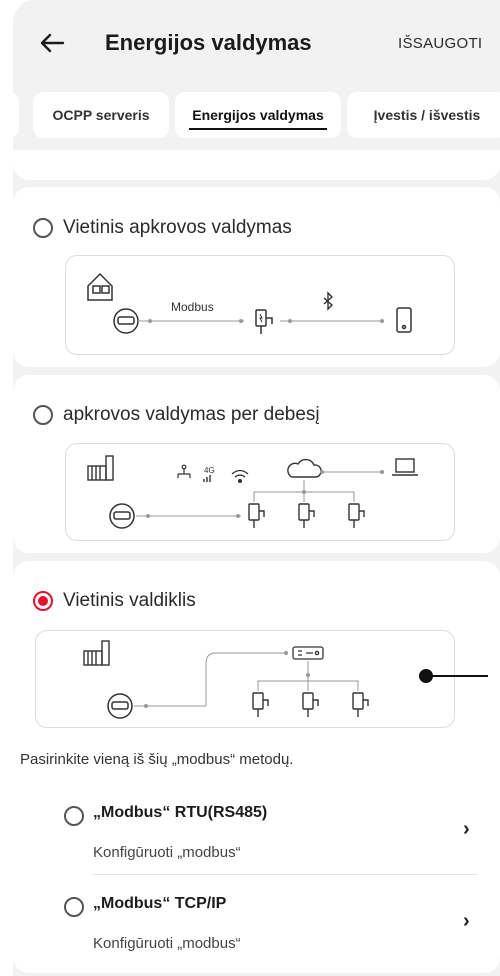 Image resolution: width=500 pixels, height=976 pixels. What do you see at coordinates (458, 676) in the screenshot?
I see `annotation-pointer-line` at bounding box center [458, 676].